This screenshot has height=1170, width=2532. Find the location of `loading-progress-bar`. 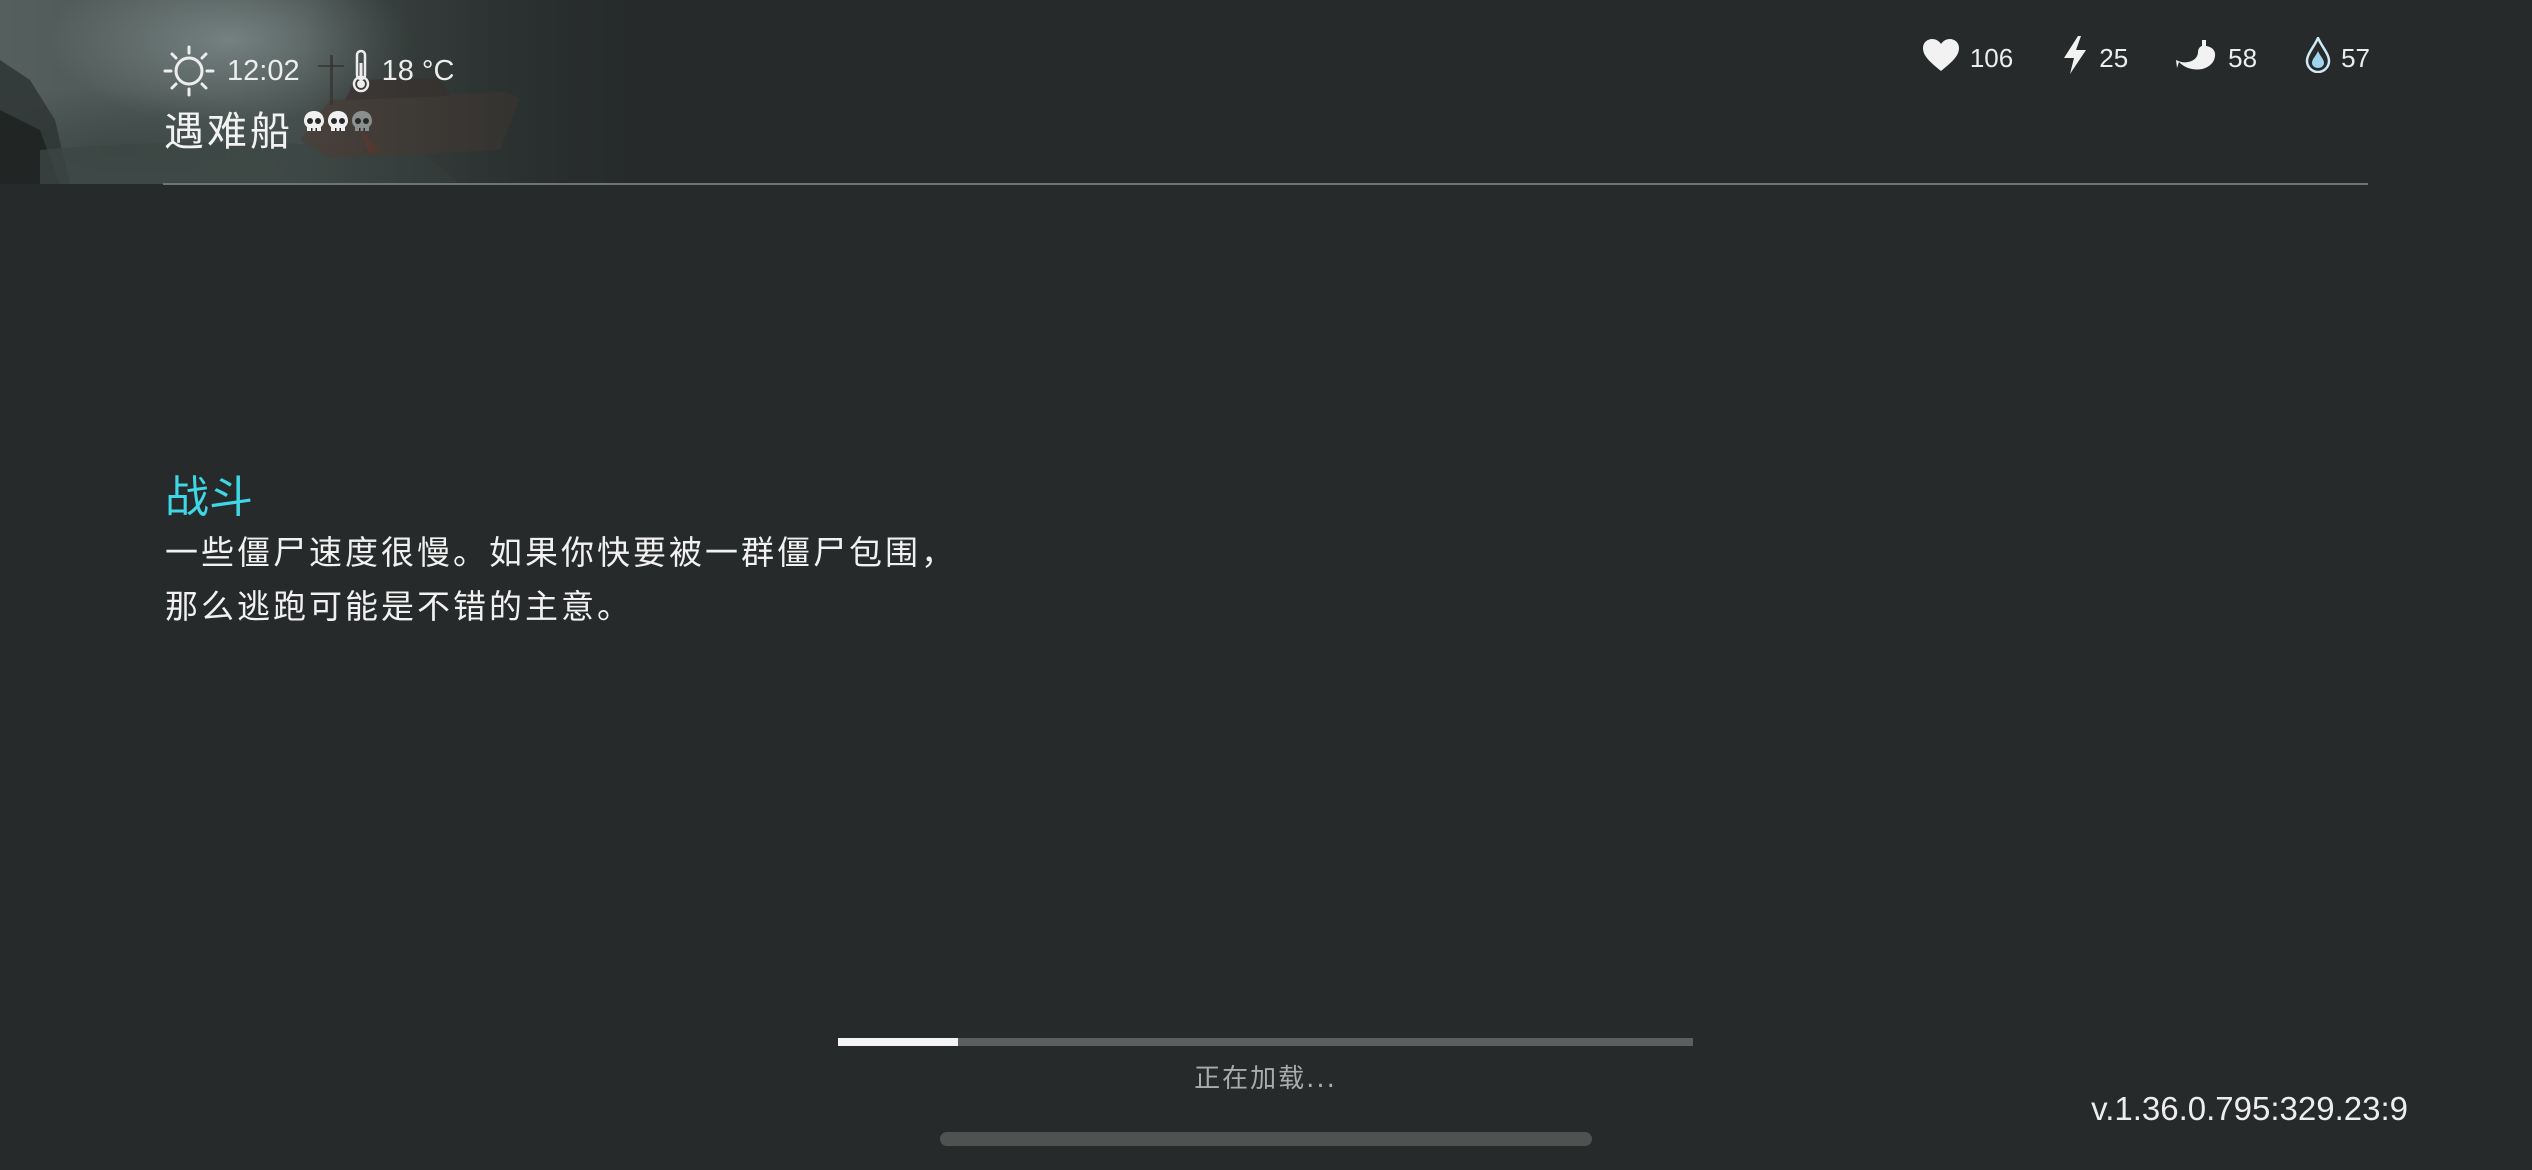

loading-progress-bar is located at coordinates (1265, 1042).